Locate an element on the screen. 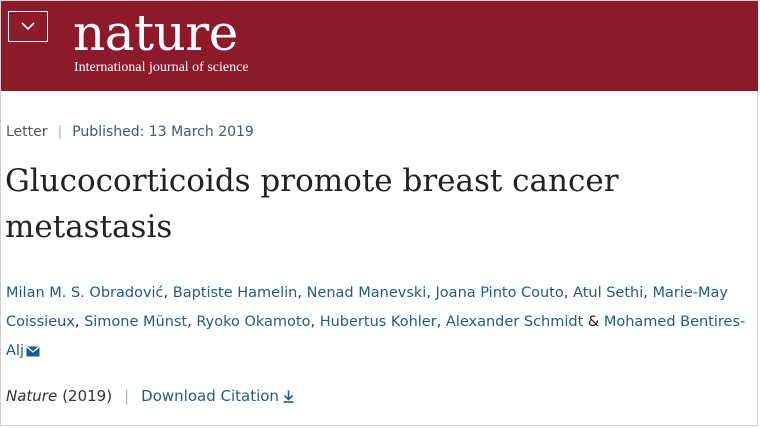 This screenshot has height=428, width=760. author-link: Hubertus Kohler is located at coordinates (378, 322).